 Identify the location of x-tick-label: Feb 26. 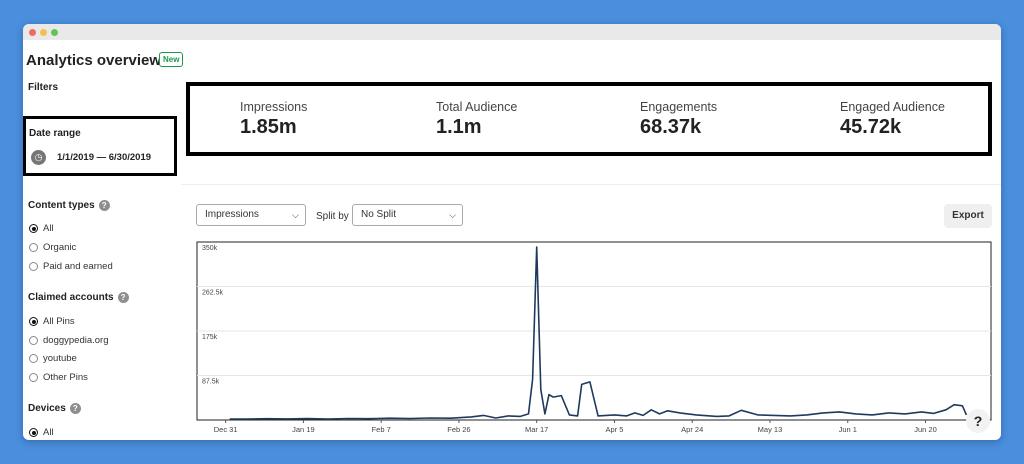
(458, 429).